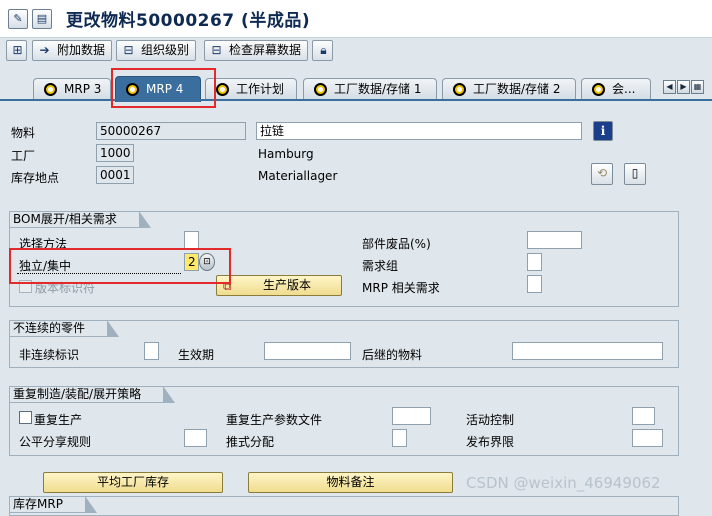  What do you see at coordinates (72, 89) in the screenshot?
I see `tab-mrp3: MRP 3` at bounding box center [72, 89].